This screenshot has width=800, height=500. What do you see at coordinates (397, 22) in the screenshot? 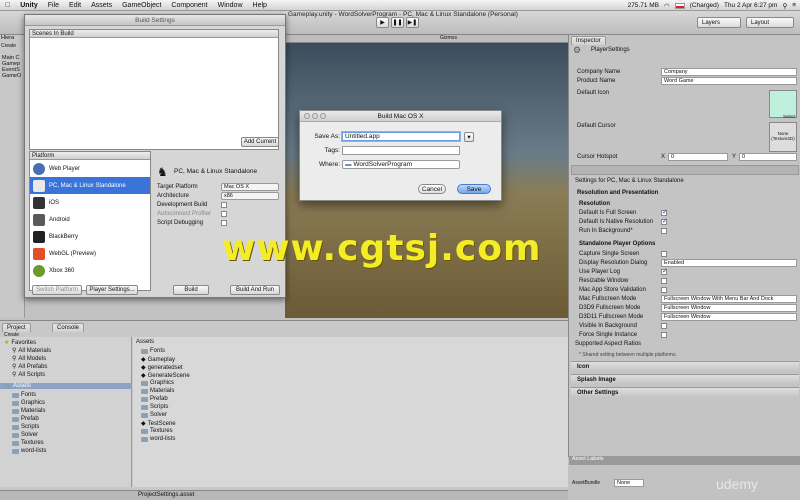
I see `pause-button: ❚❚` at bounding box center [397, 22].